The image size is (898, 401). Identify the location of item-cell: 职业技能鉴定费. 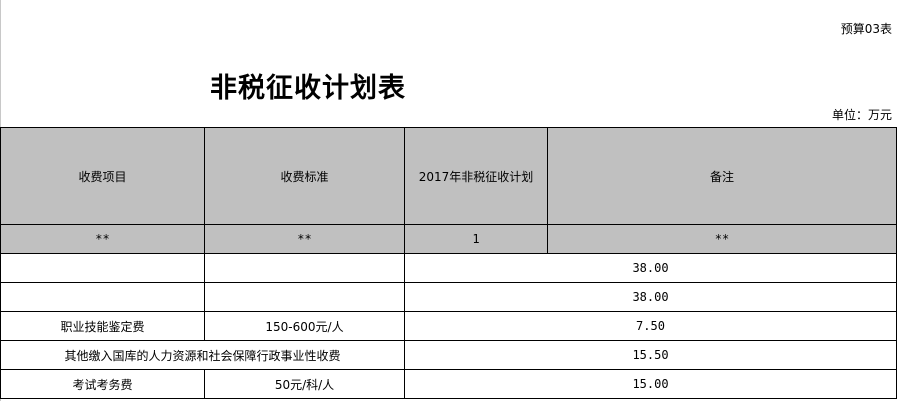
(102, 326).